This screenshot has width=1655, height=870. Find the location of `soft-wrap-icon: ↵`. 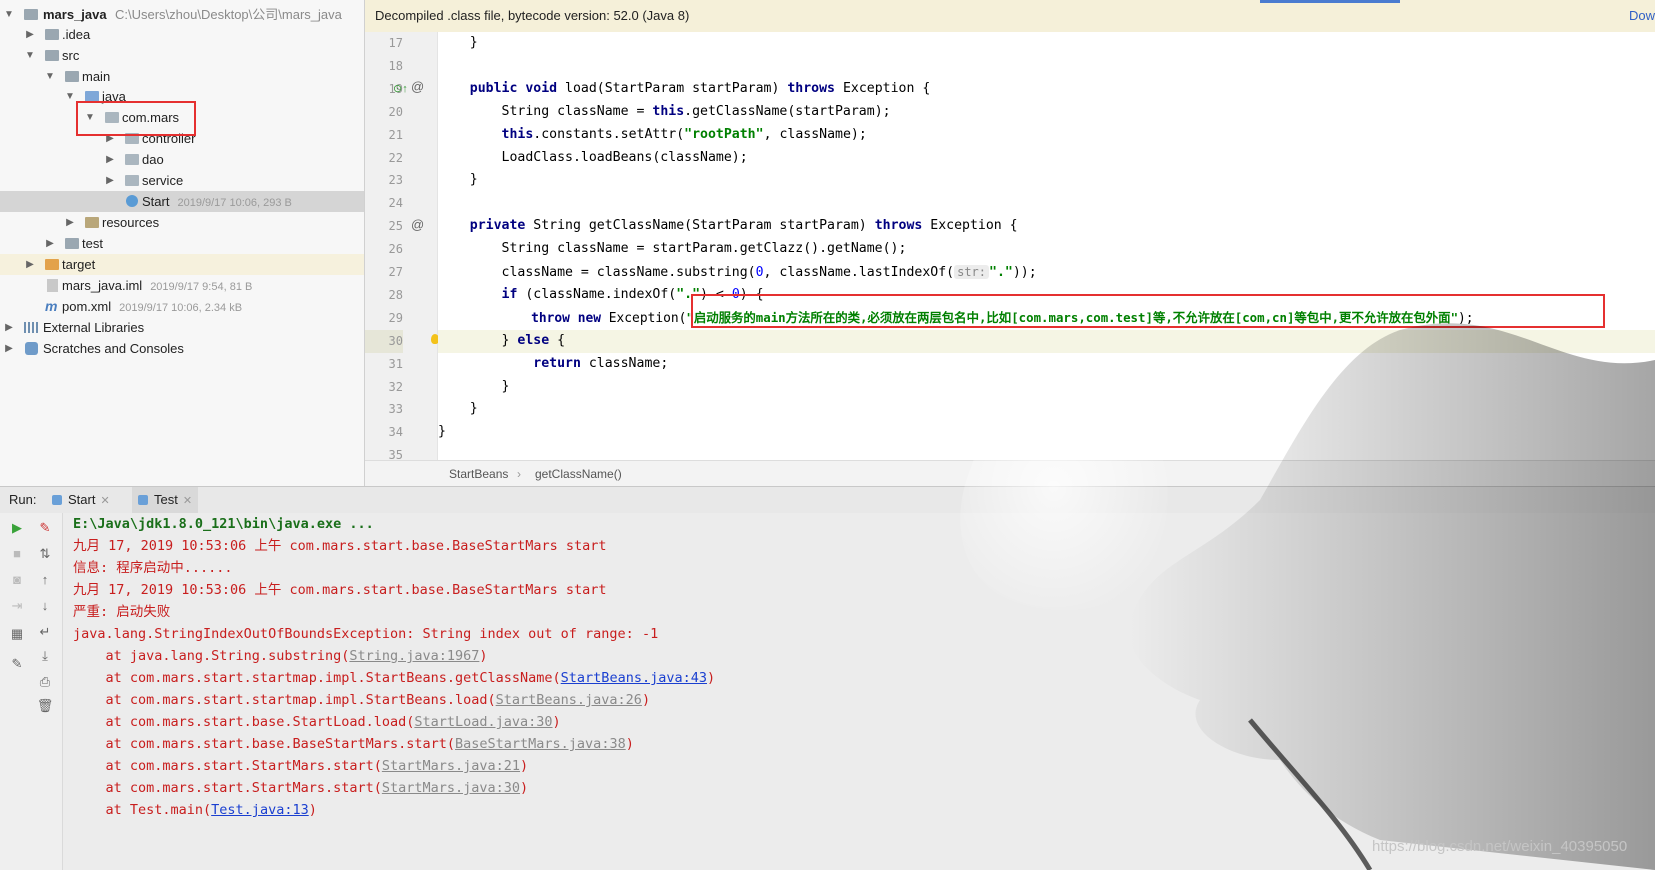

soft-wrap-icon: ↵ is located at coordinates (45, 632).